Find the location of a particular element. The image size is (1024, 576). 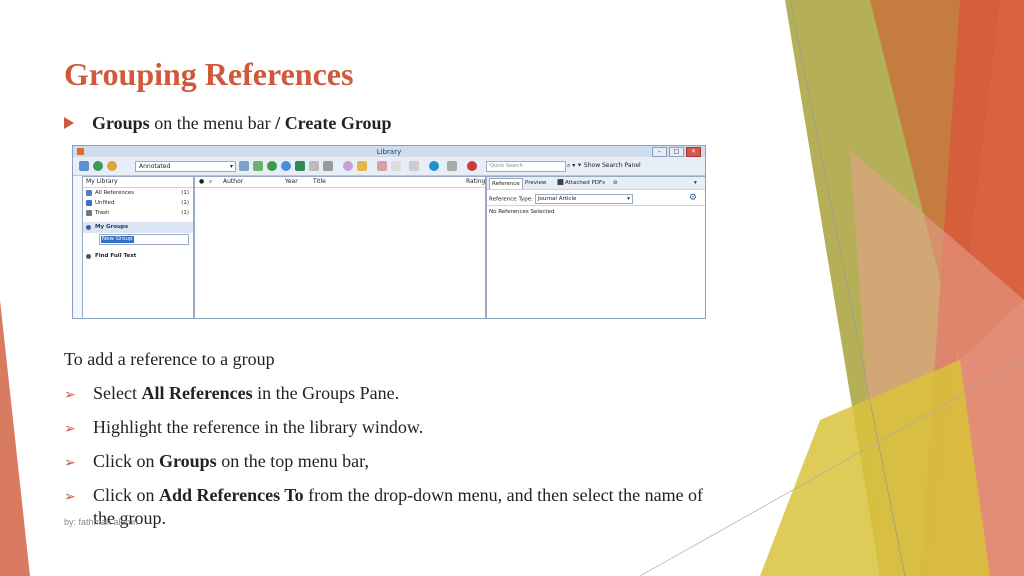

group-label: All References is located at coordinates (115, 193).